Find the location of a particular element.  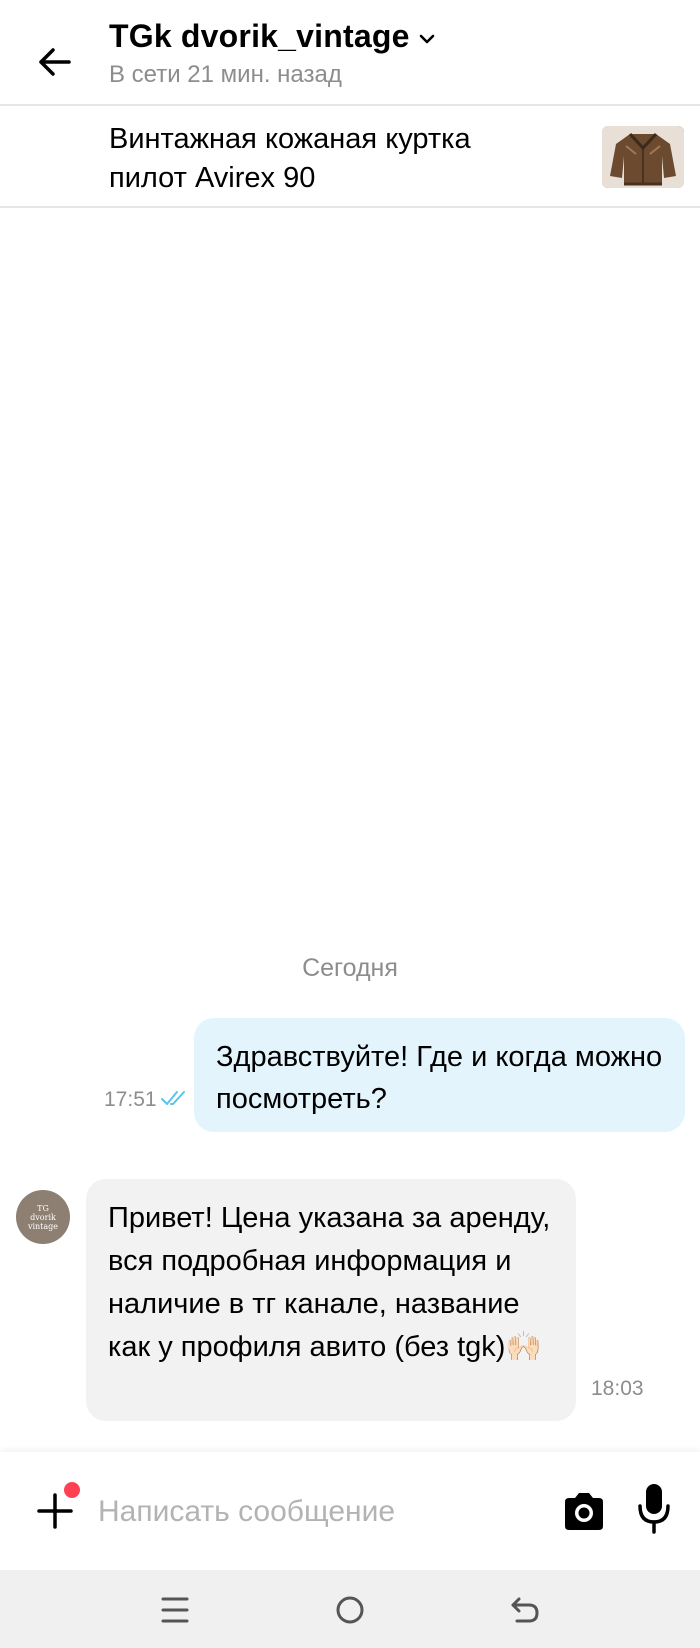

outgoing-message-time: 17:51 is located at coordinates (130, 1099).